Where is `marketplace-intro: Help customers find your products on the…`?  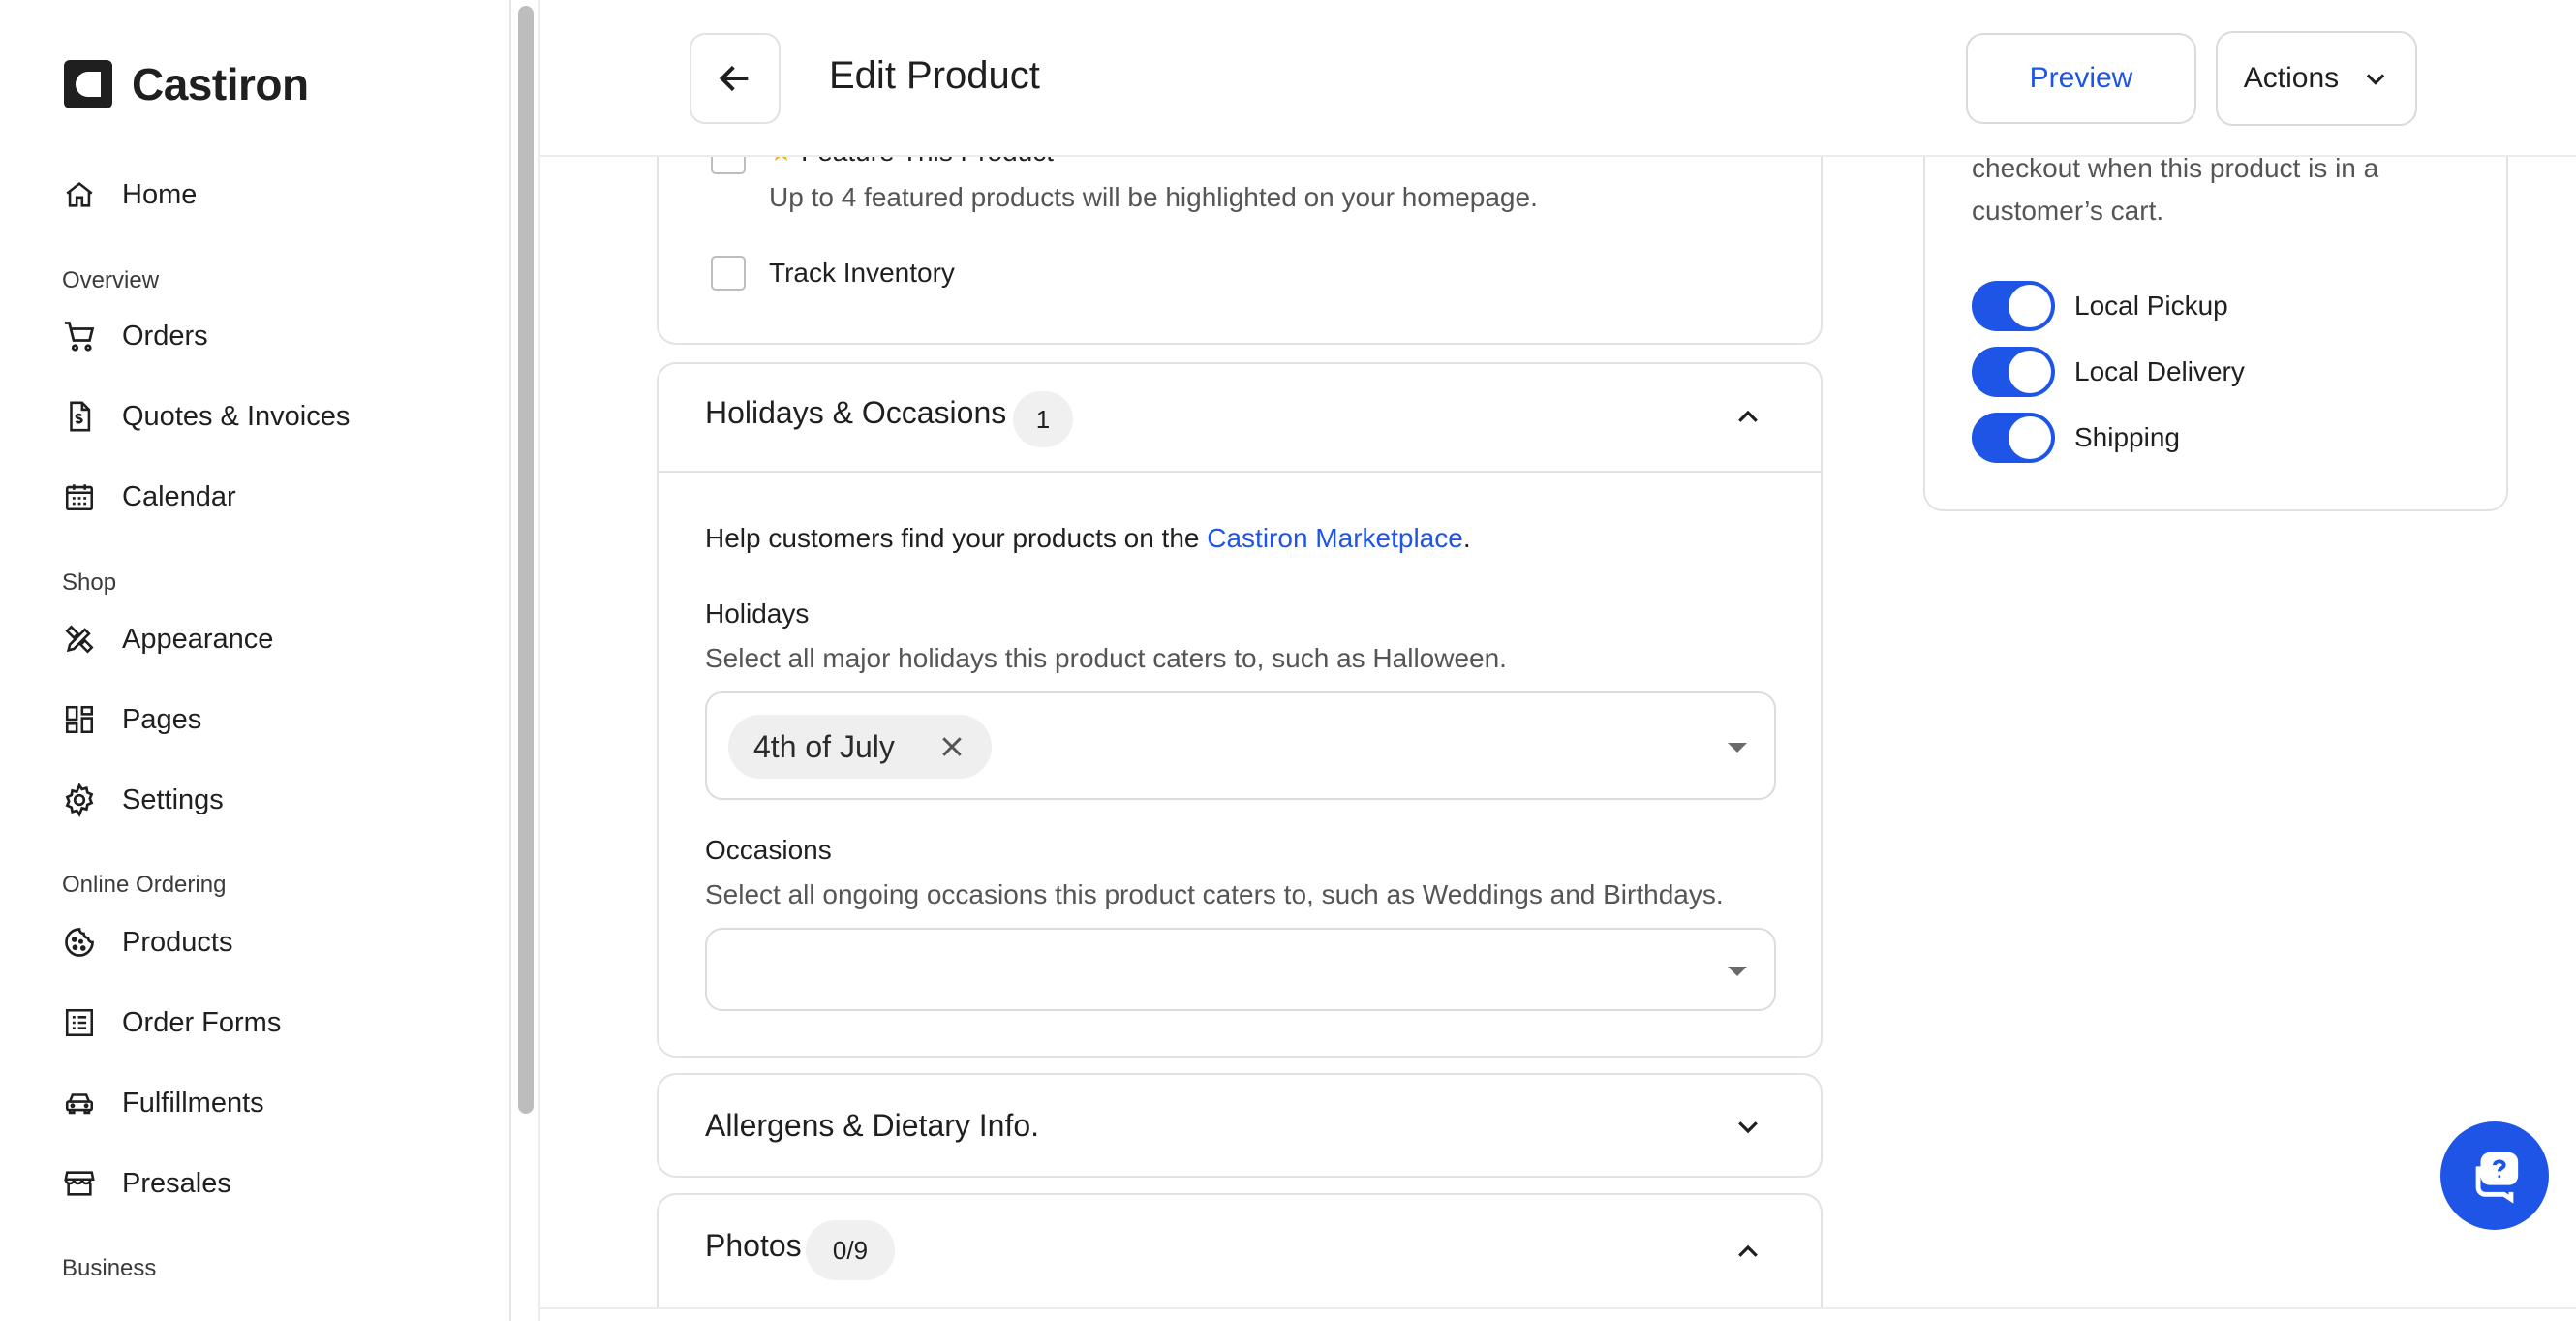 marketplace-intro: Help customers find your products on the… is located at coordinates (1088, 539).